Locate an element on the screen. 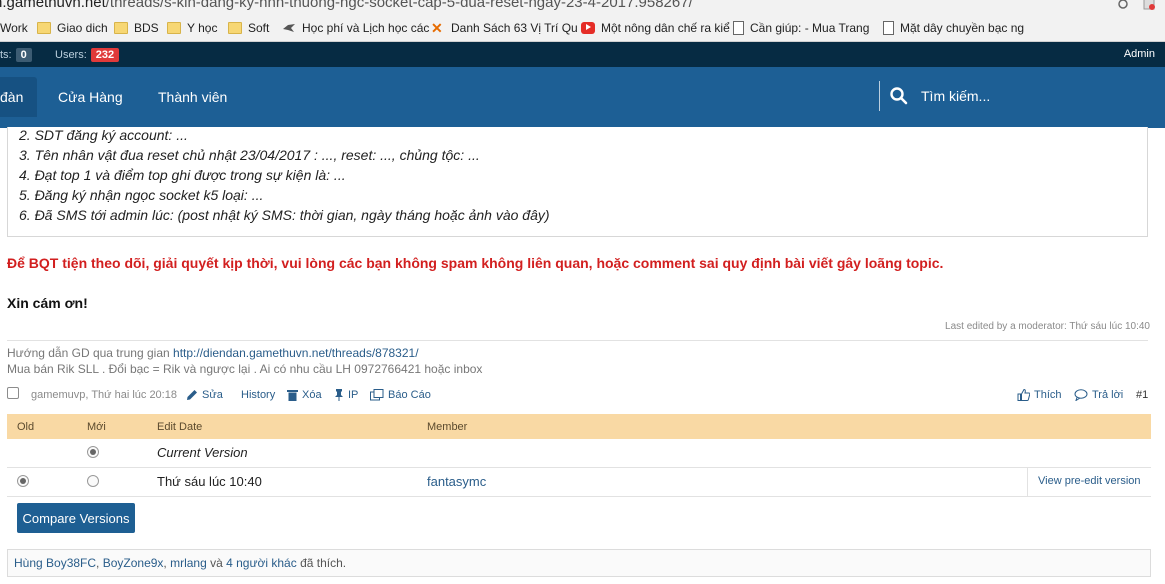 This screenshot has height=584, width=1165. bookmark-soft: Soft is located at coordinates (248, 28).